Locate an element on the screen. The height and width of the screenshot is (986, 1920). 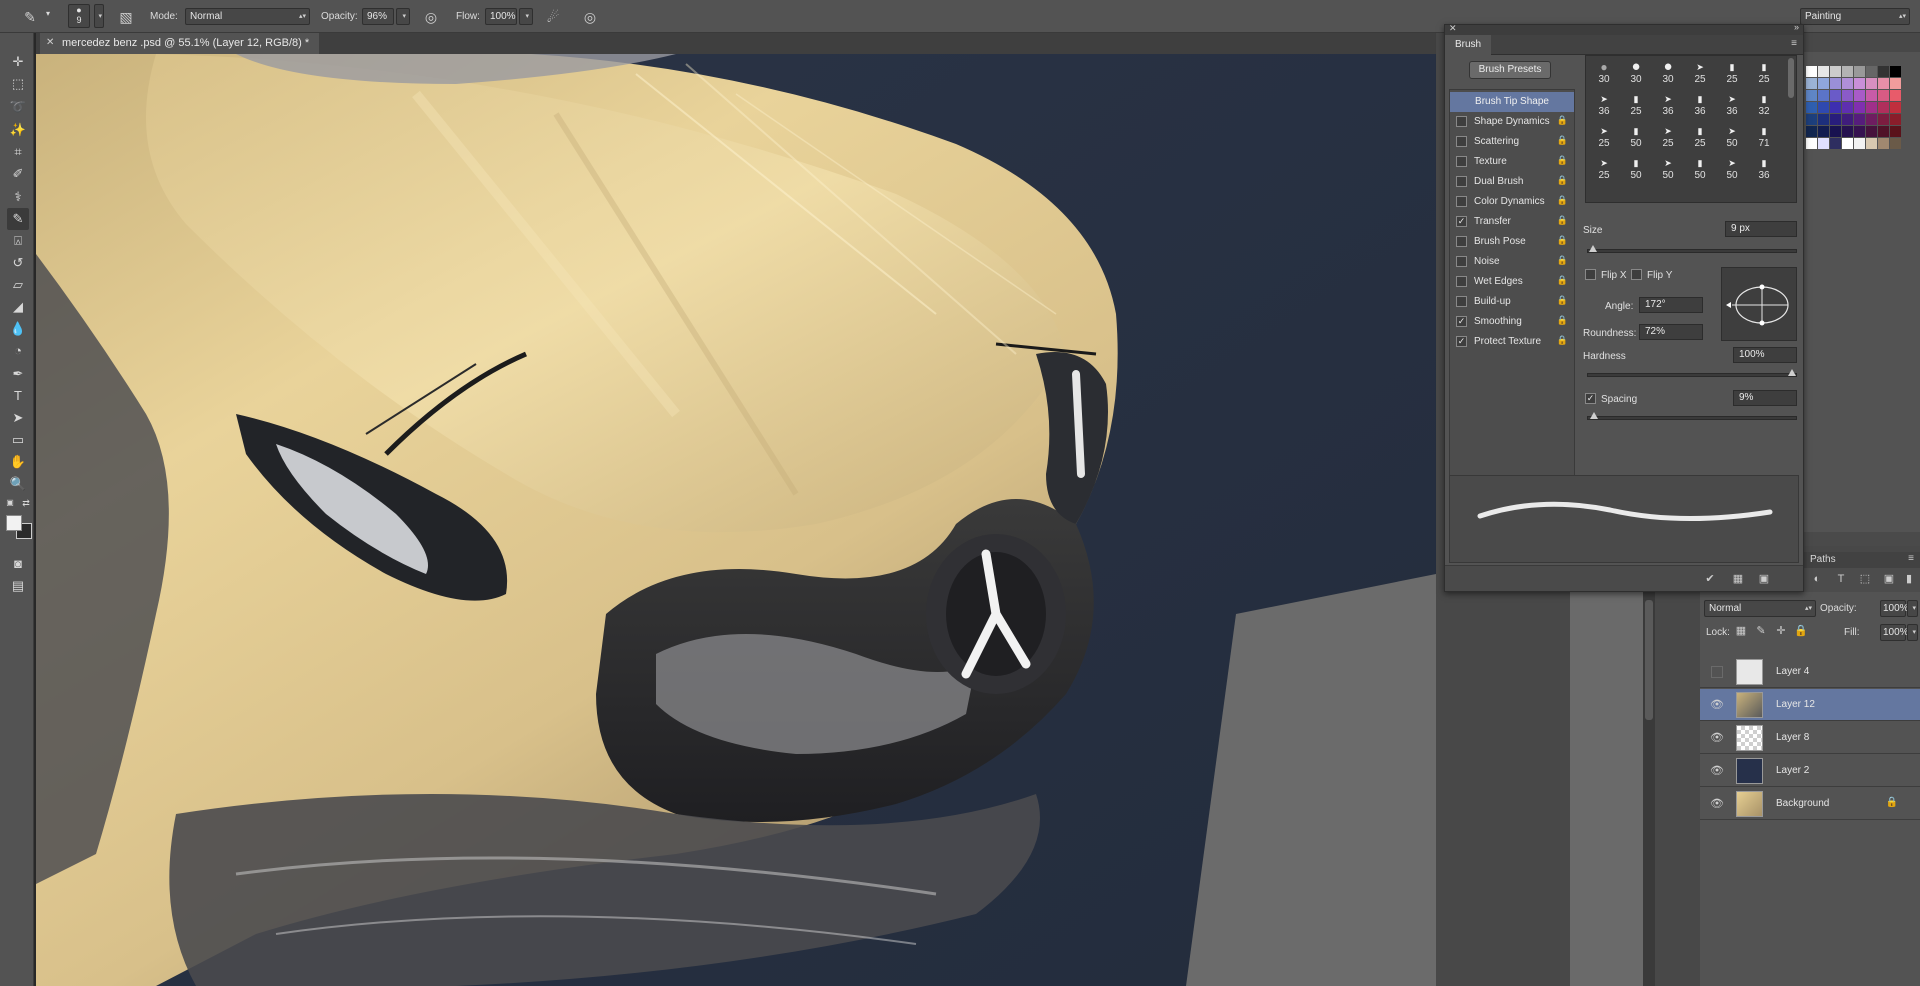
fill-dropdown: ▾ is located at coordinates (1912, 632).